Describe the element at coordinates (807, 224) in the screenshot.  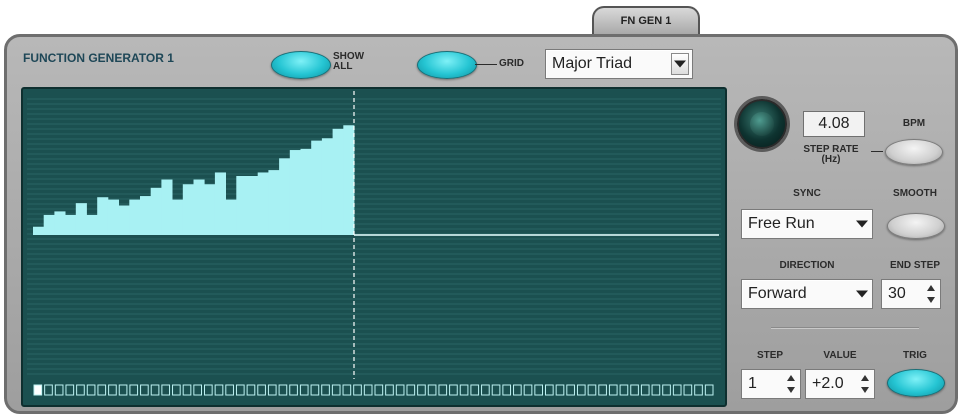
I see `sync-select: Free Run` at that location.